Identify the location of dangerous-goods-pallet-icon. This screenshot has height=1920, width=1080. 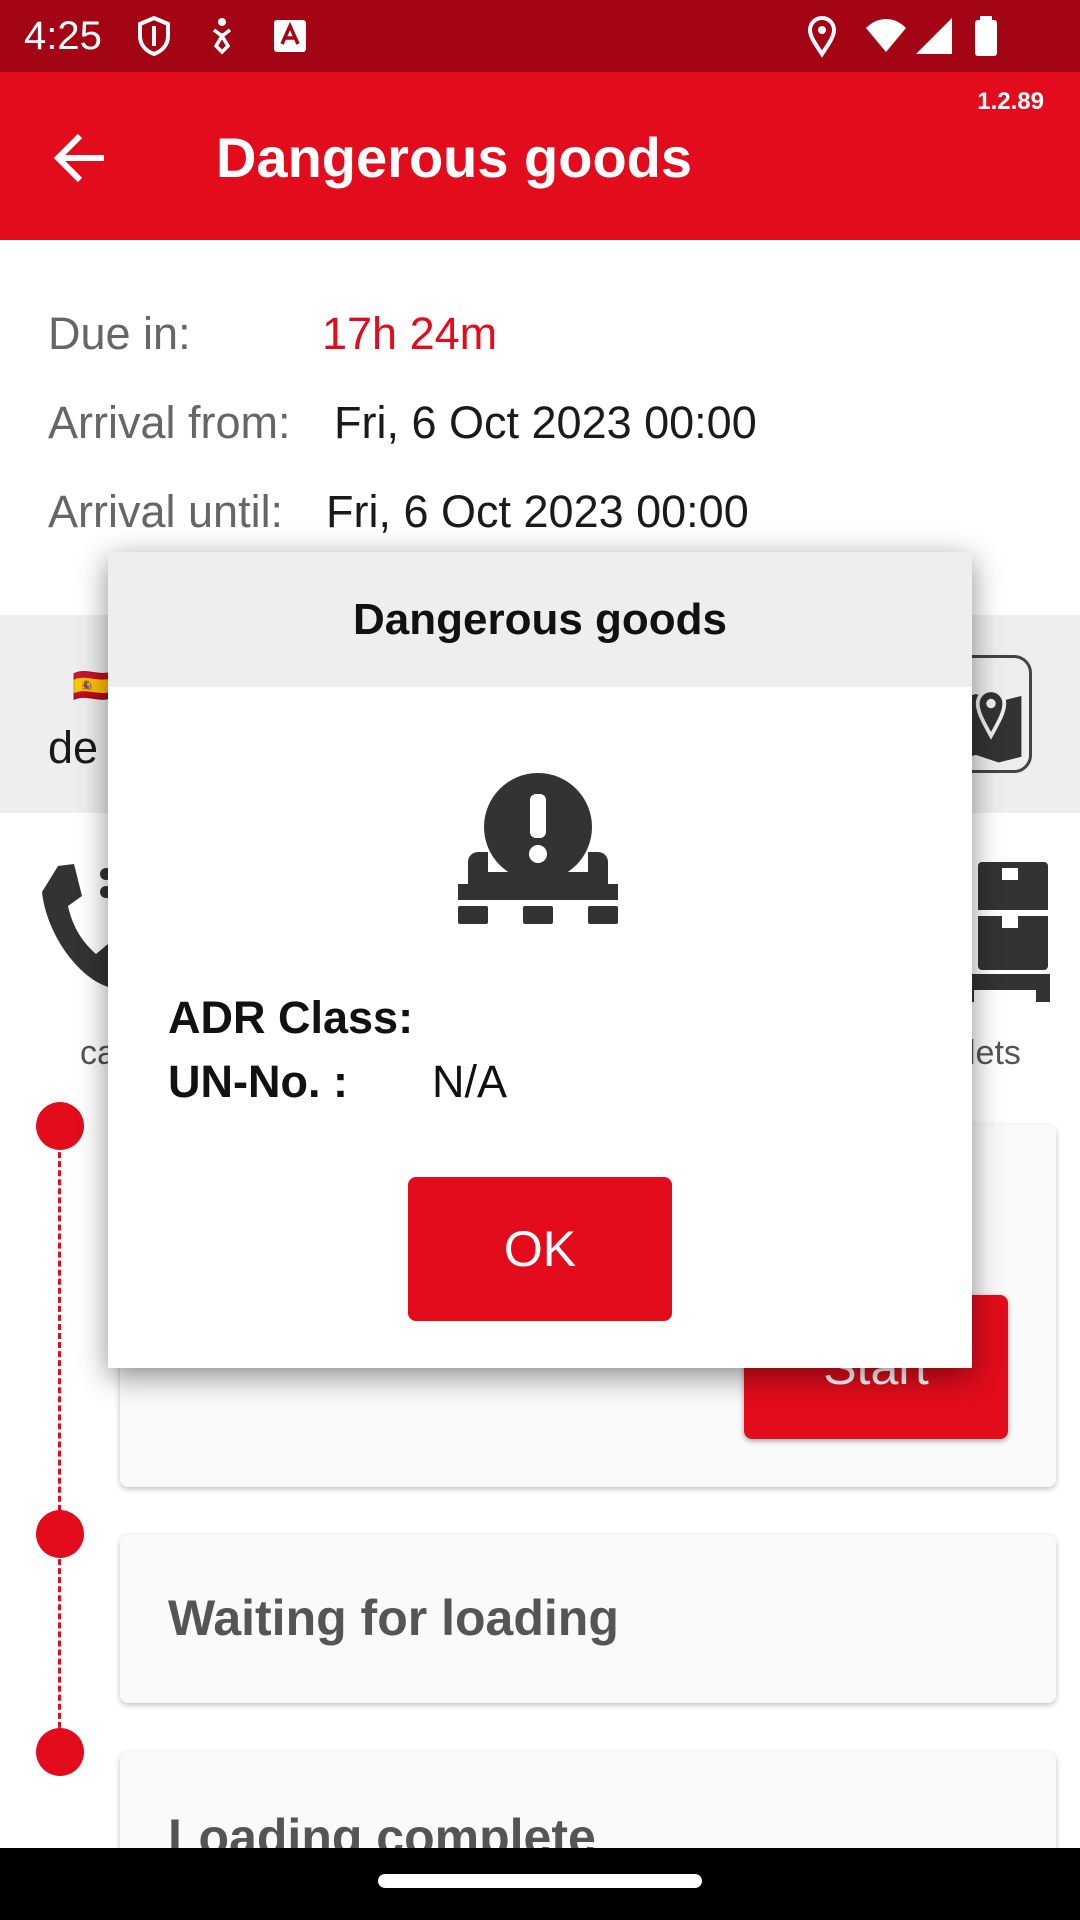
(538, 848).